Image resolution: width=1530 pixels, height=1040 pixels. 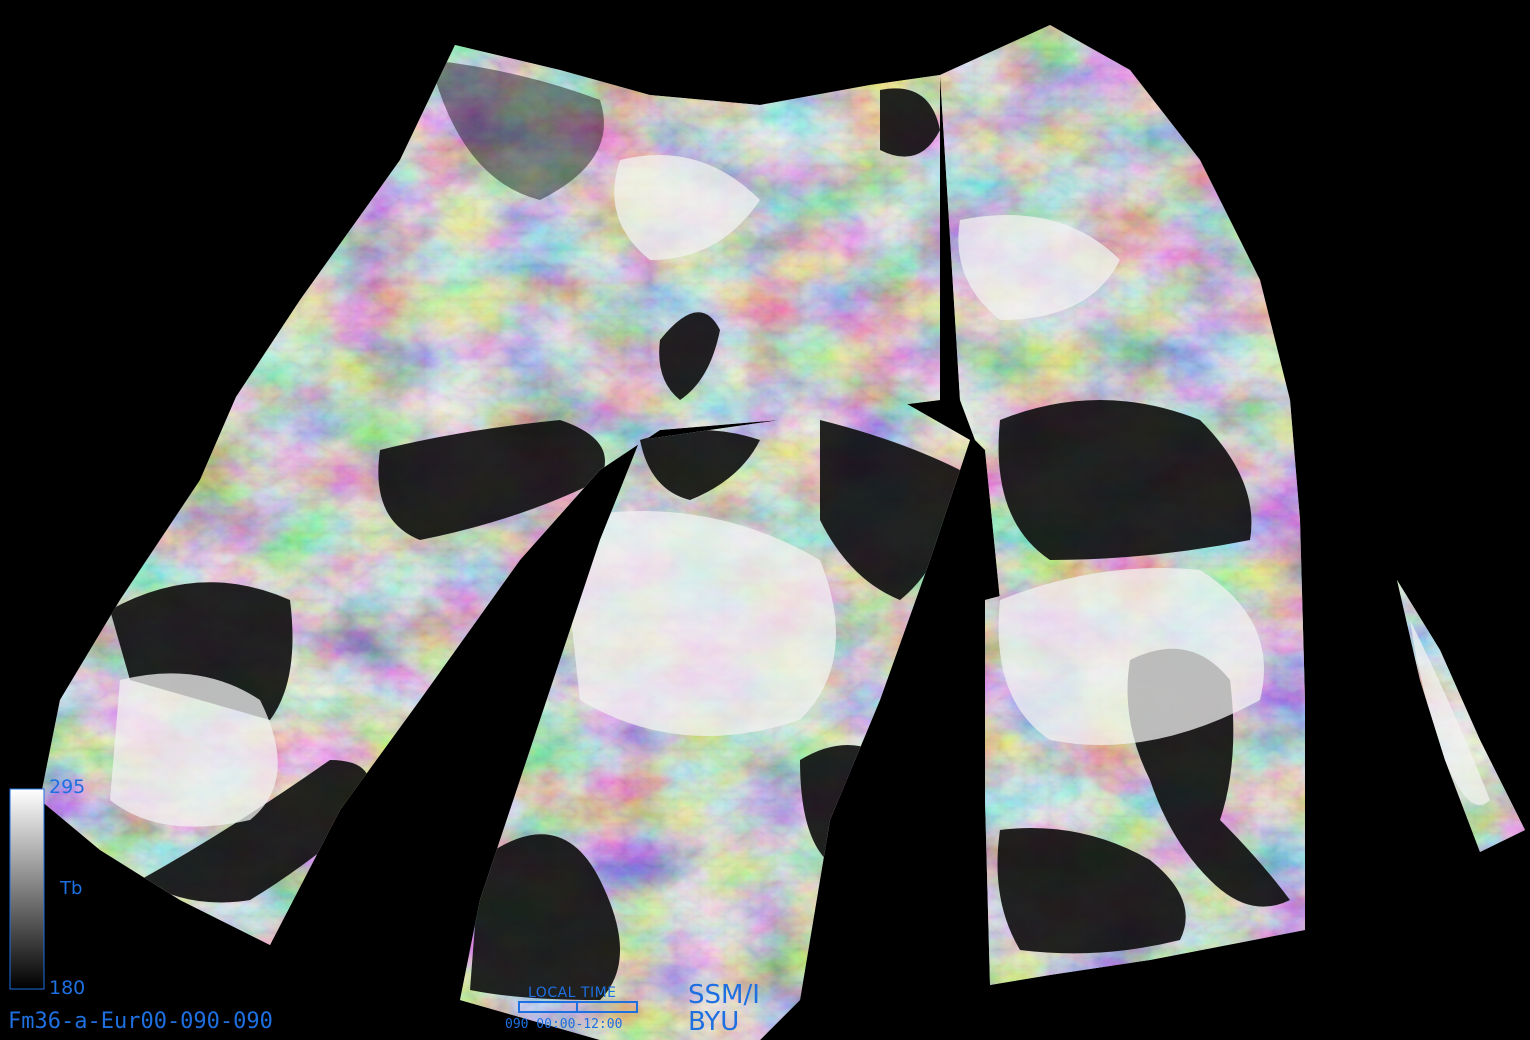 I want to click on local-time-range: 090 00:00-12:00, so click(x=564, y=1024).